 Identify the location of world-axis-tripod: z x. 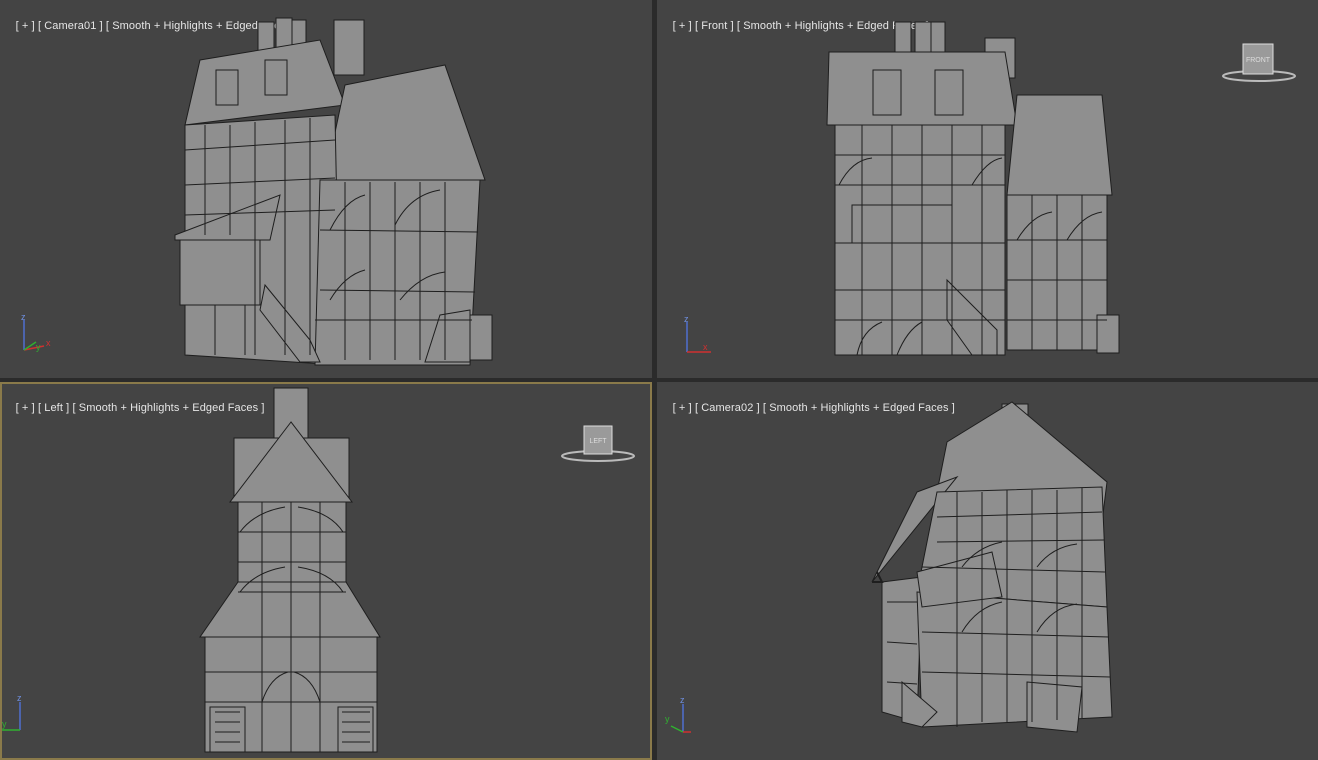
(697, 333).